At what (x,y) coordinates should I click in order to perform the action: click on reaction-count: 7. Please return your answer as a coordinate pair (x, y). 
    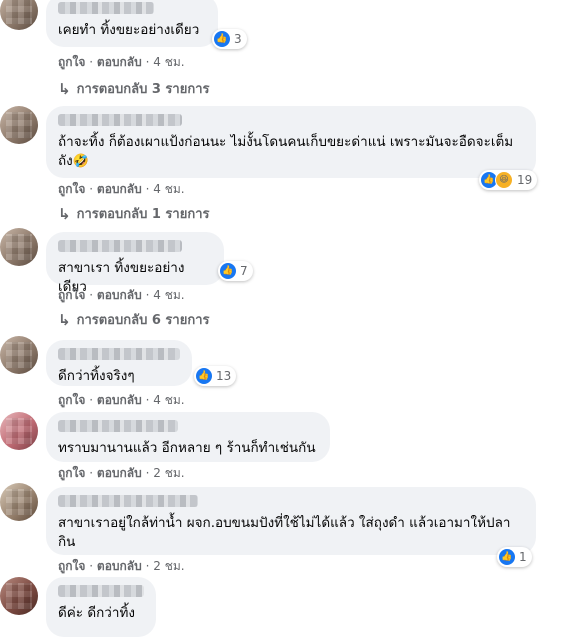
    Looking at the image, I should click on (244, 271).